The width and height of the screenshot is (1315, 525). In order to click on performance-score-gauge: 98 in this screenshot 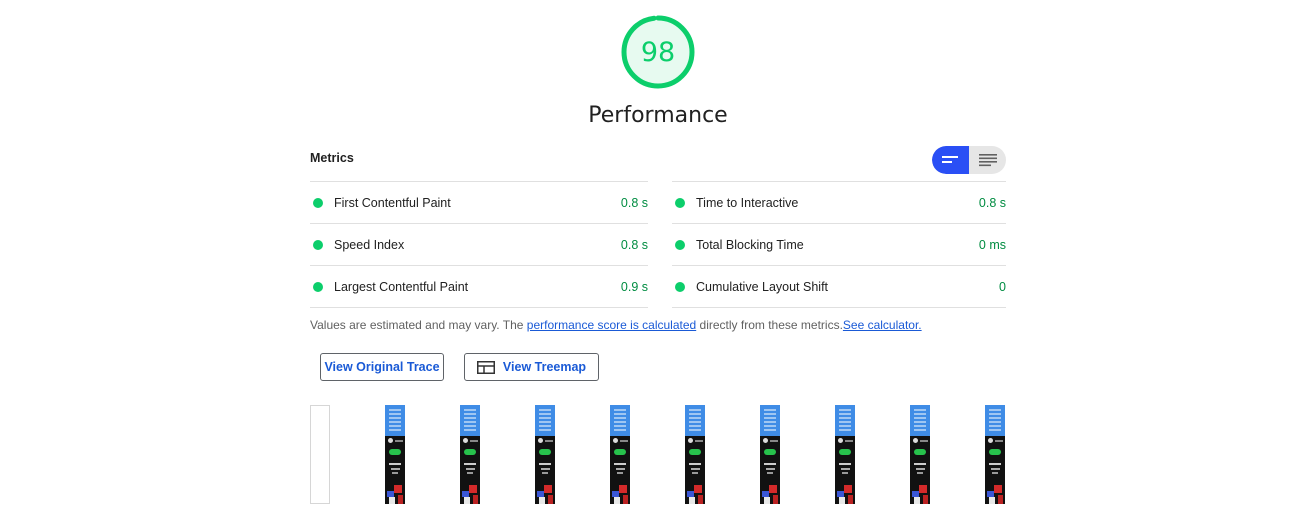, I will do `click(658, 52)`.